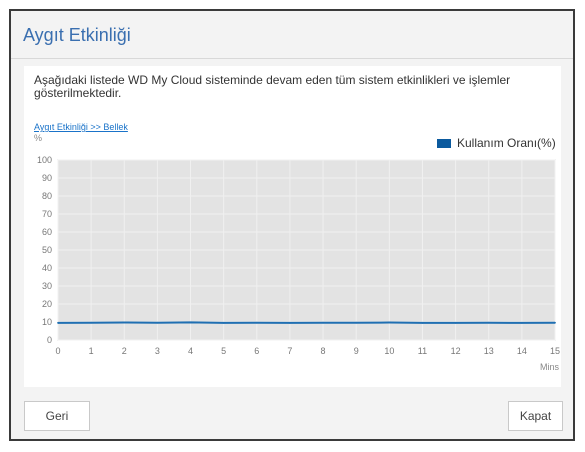 This screenshot has width=585, height=452. I want to click on series-line, so click(306, 322).